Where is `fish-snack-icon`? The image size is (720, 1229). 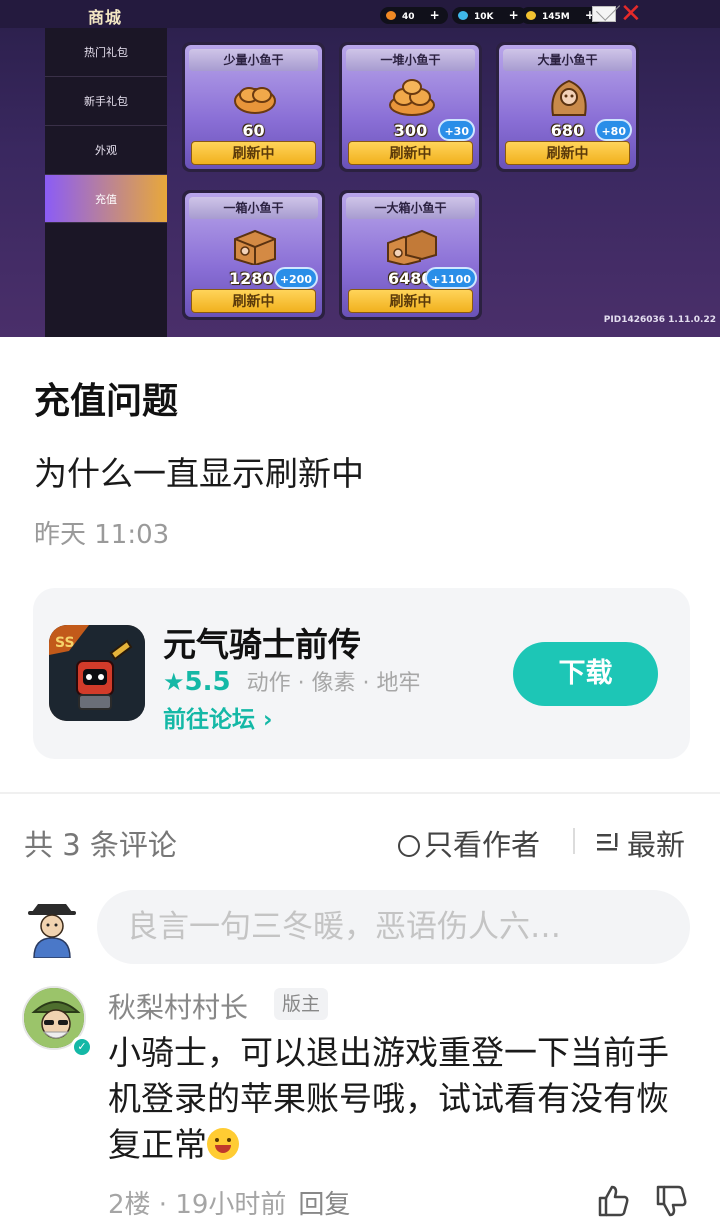 fish-snack-icon is located at coordinates (255, 100).